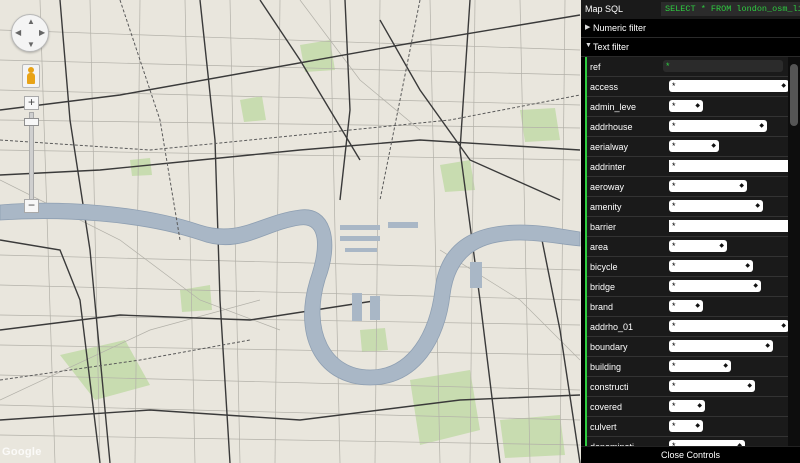 The height and width of the screenshot is (463, 800). What do you see at coordinates (31, 45) in the screenshot?
I see `pan-down-icon: ▼` at bounding box center [31, 45].